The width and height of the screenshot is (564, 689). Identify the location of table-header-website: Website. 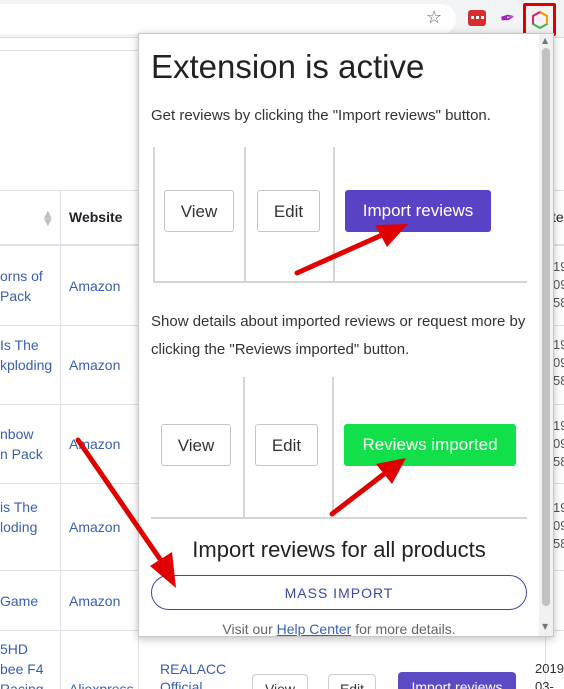
(95, 217).